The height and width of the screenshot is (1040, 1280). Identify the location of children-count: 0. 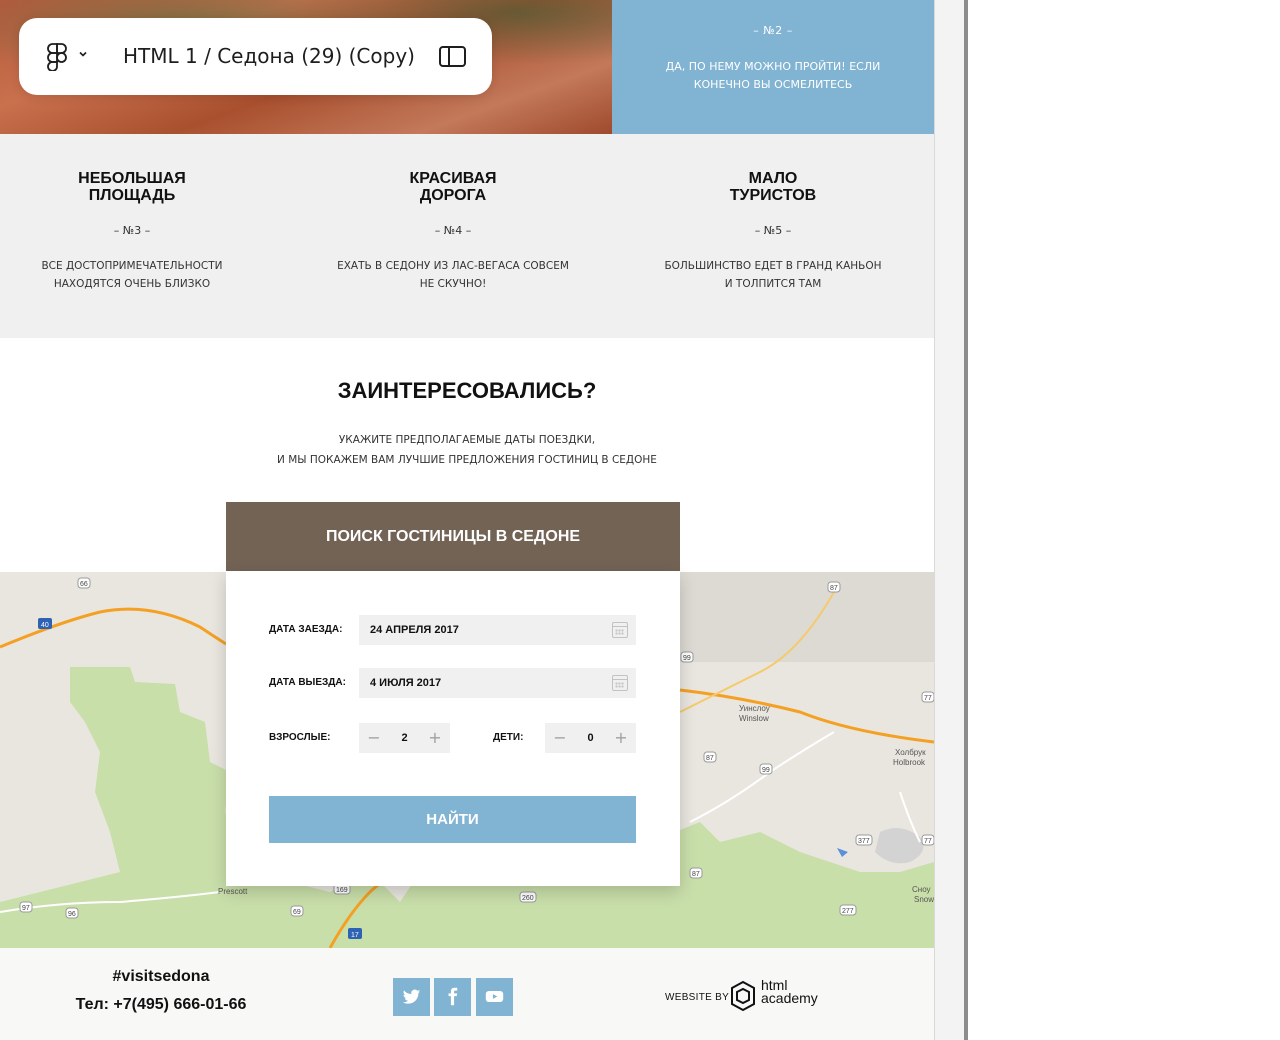
(590, 738).